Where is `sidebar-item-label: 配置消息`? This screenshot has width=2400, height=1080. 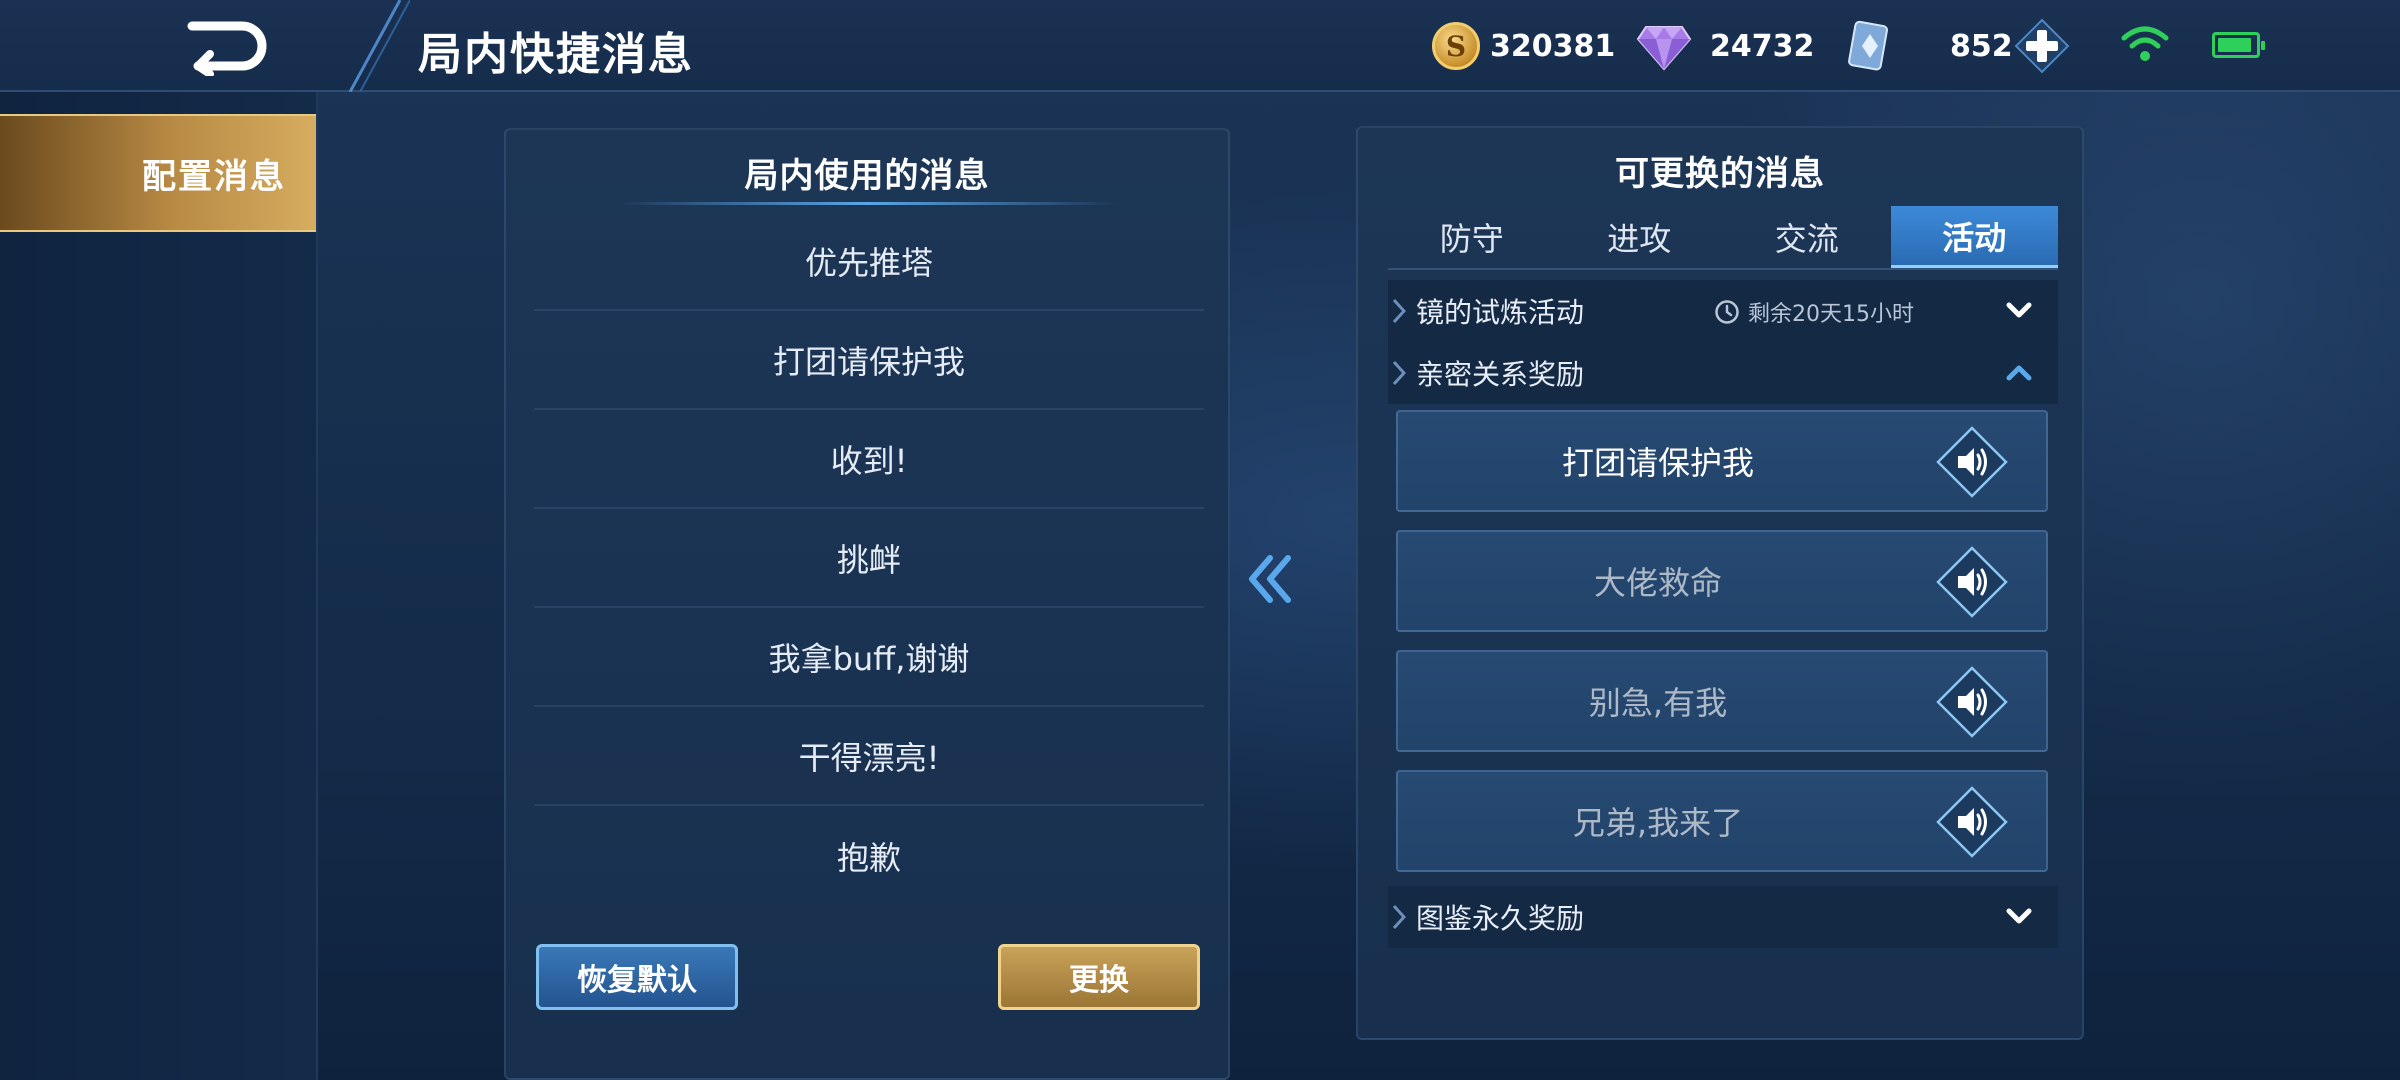 sidebar-item-label: 配置消息 is located at coordinates (214, 176).